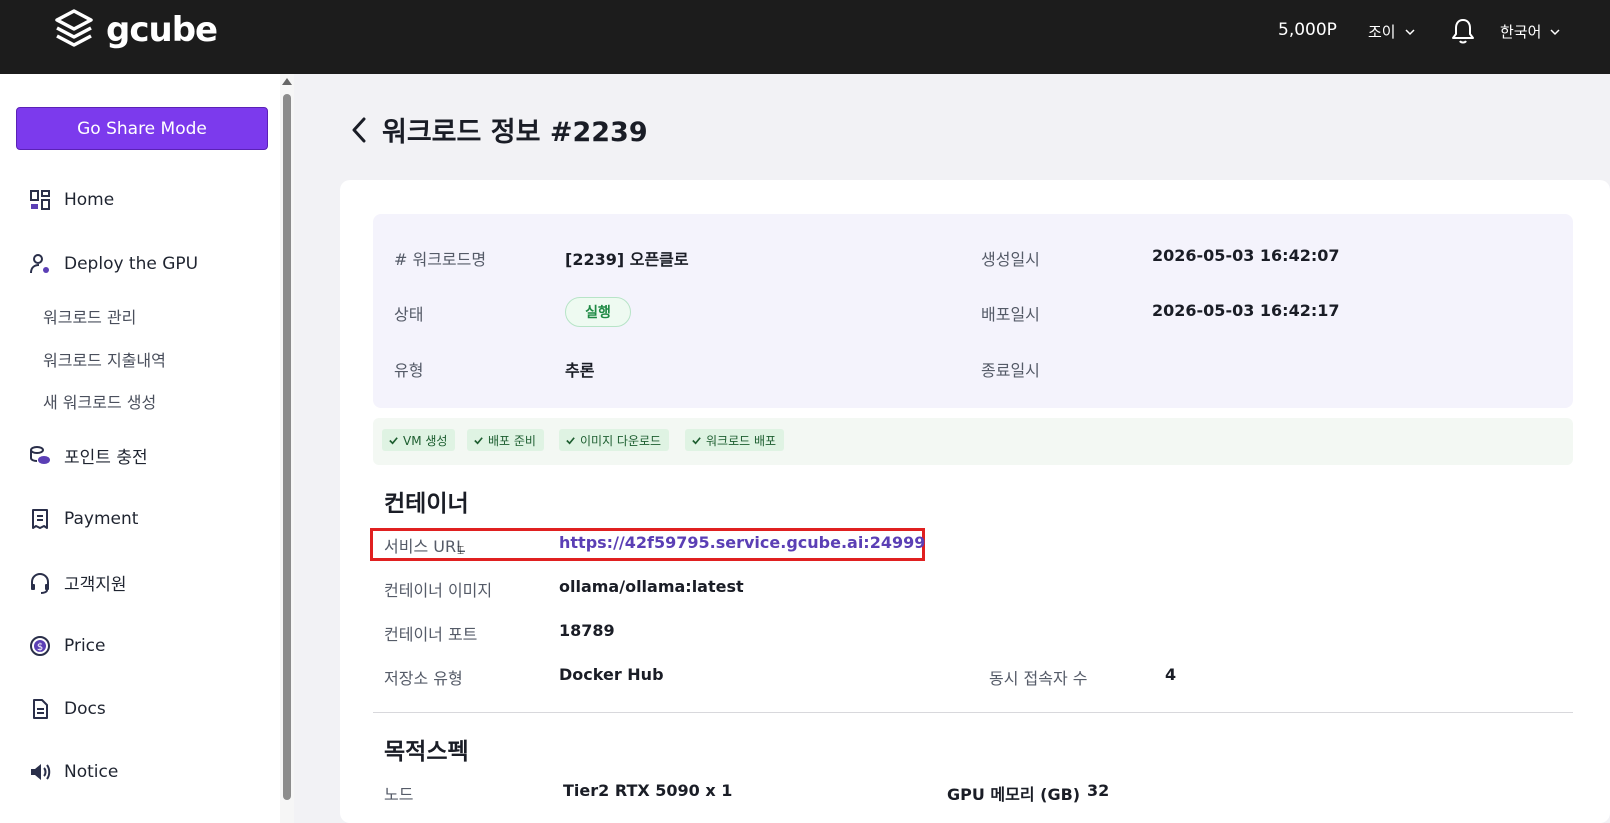 This screenshot has height=823, width=1610. I want to click on points-balance: 5,000P, so click(1307, 30).